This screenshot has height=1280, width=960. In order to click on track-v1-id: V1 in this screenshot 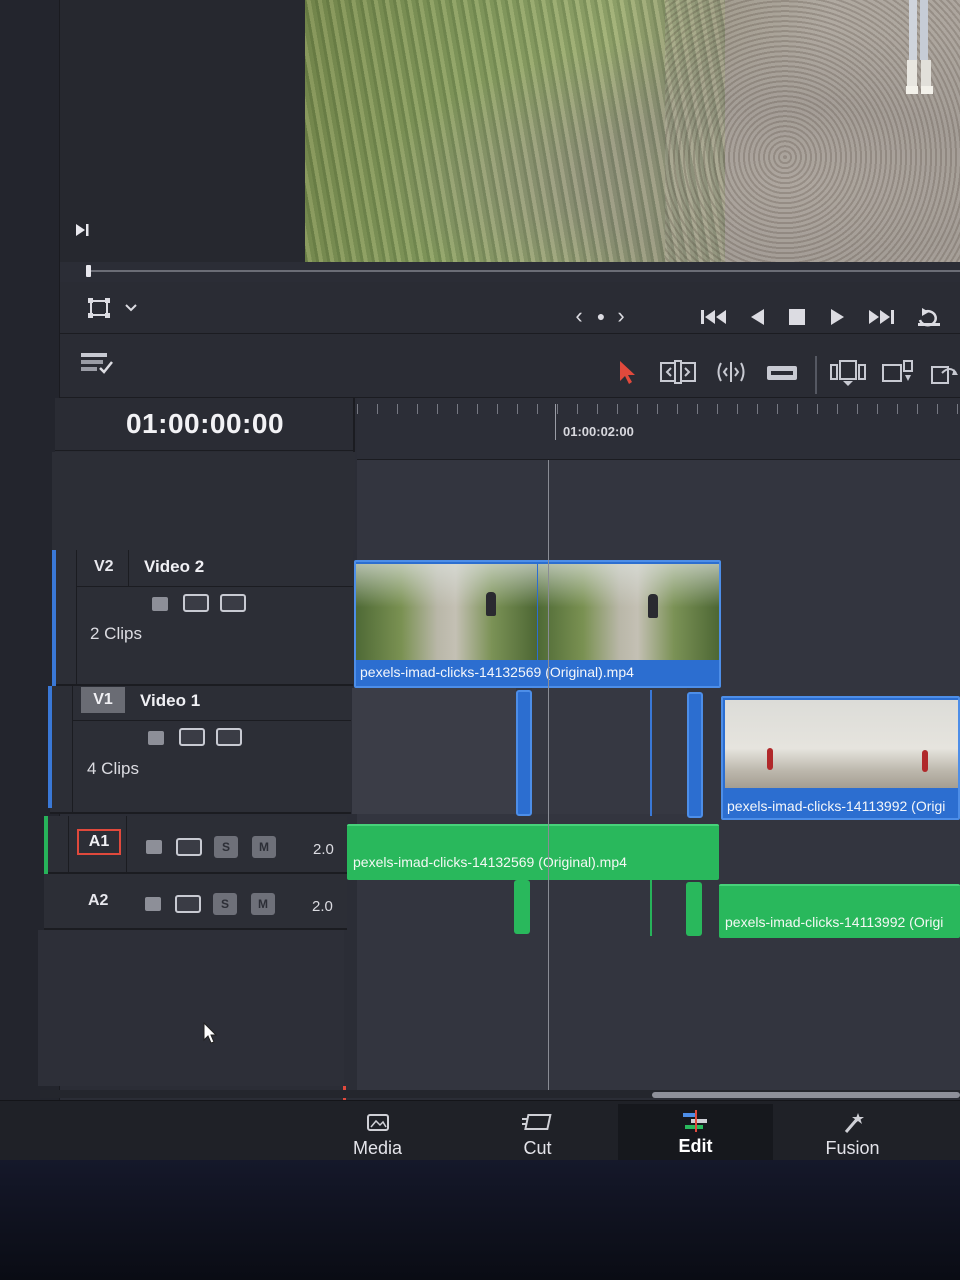, I will do `click(103, 700)`.